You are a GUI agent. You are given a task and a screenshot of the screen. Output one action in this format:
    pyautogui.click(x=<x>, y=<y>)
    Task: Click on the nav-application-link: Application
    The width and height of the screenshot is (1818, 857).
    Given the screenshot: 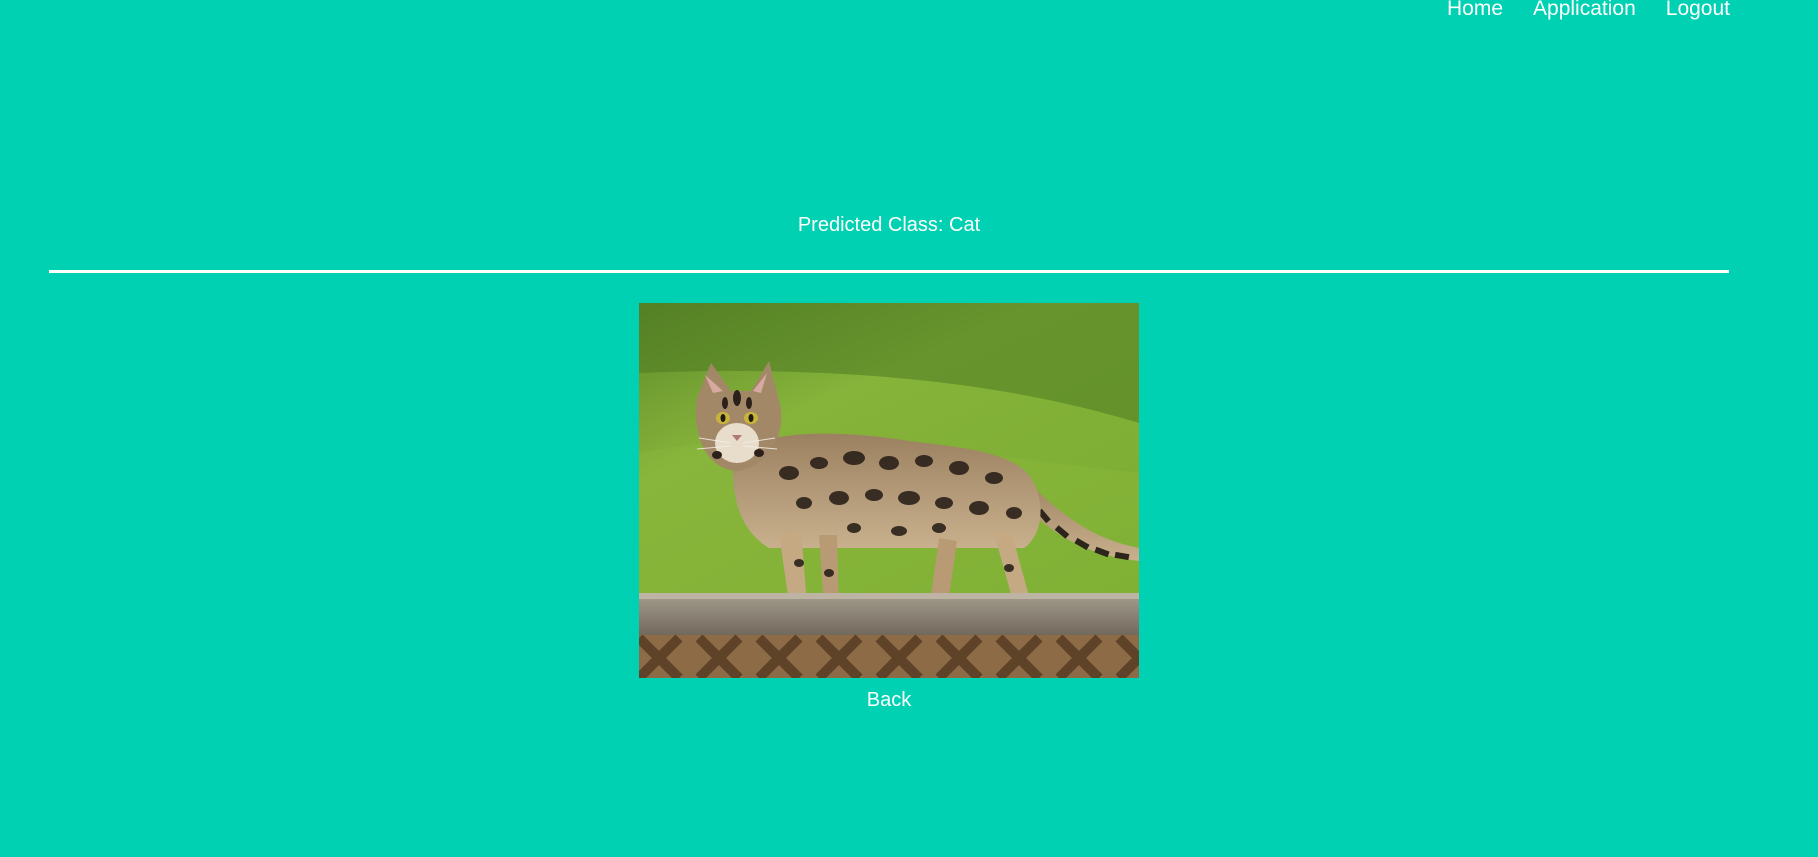 What is the action you would take?
    pyautogui.click(x=1584, y=10)
    